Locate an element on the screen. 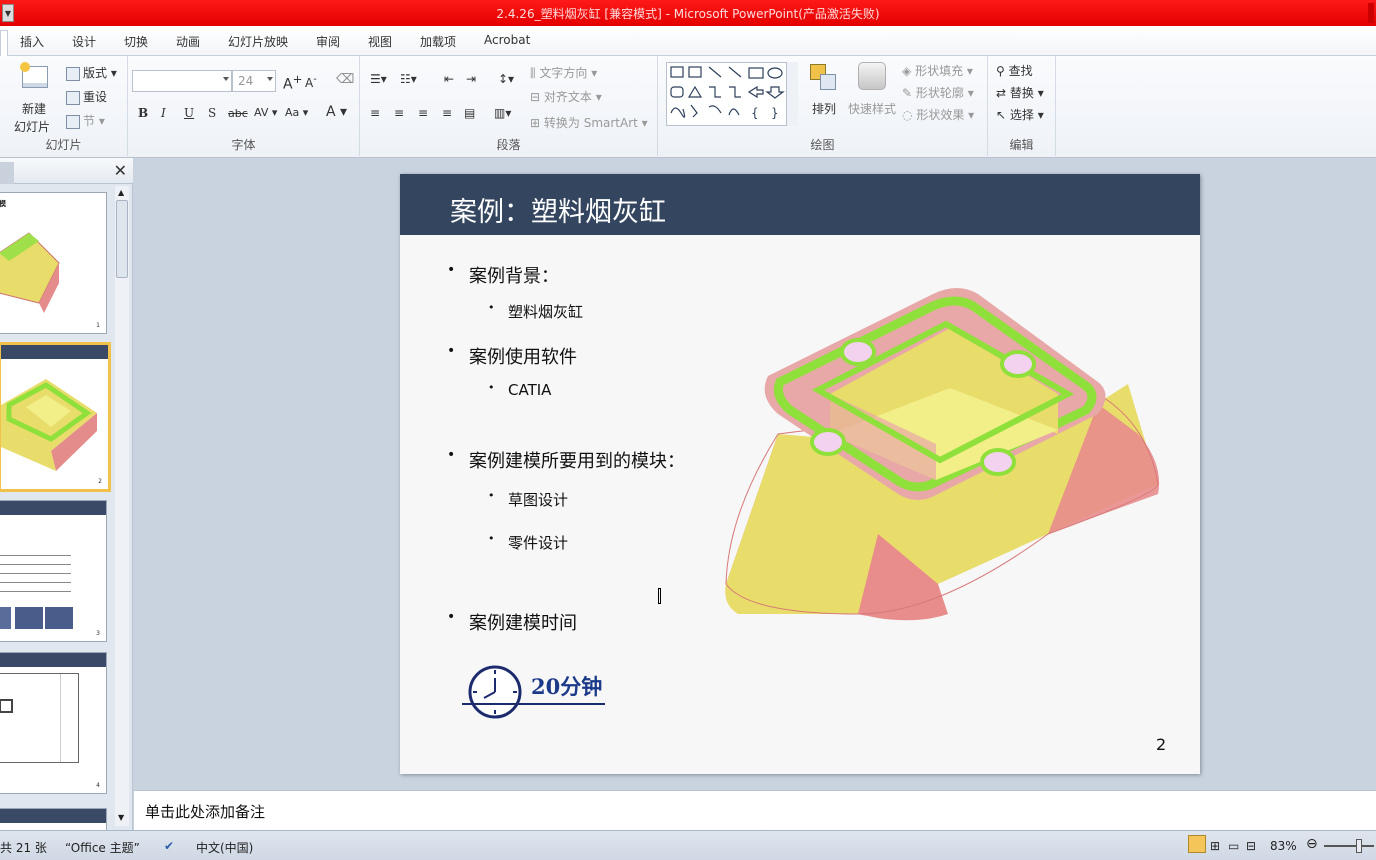  font-name-input is located at coordinates (182, 81).